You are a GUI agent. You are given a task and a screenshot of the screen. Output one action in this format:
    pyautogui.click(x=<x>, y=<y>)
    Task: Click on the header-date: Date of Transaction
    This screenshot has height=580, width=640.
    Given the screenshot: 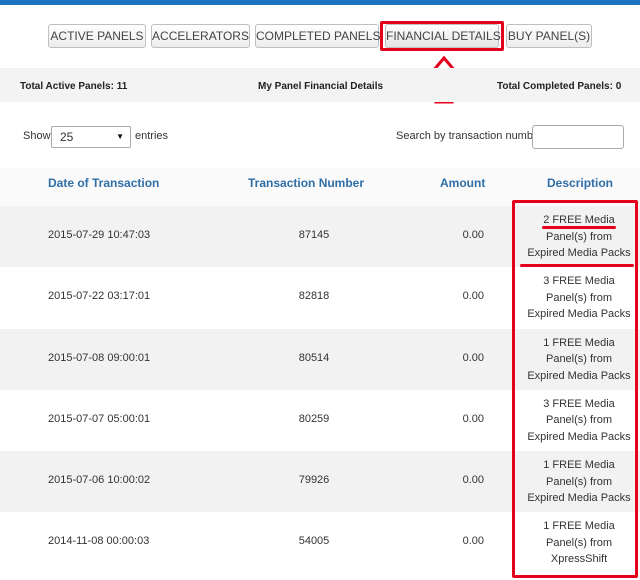 What is the action you would take?
    pyautogui.click(x=103, y=183)
    